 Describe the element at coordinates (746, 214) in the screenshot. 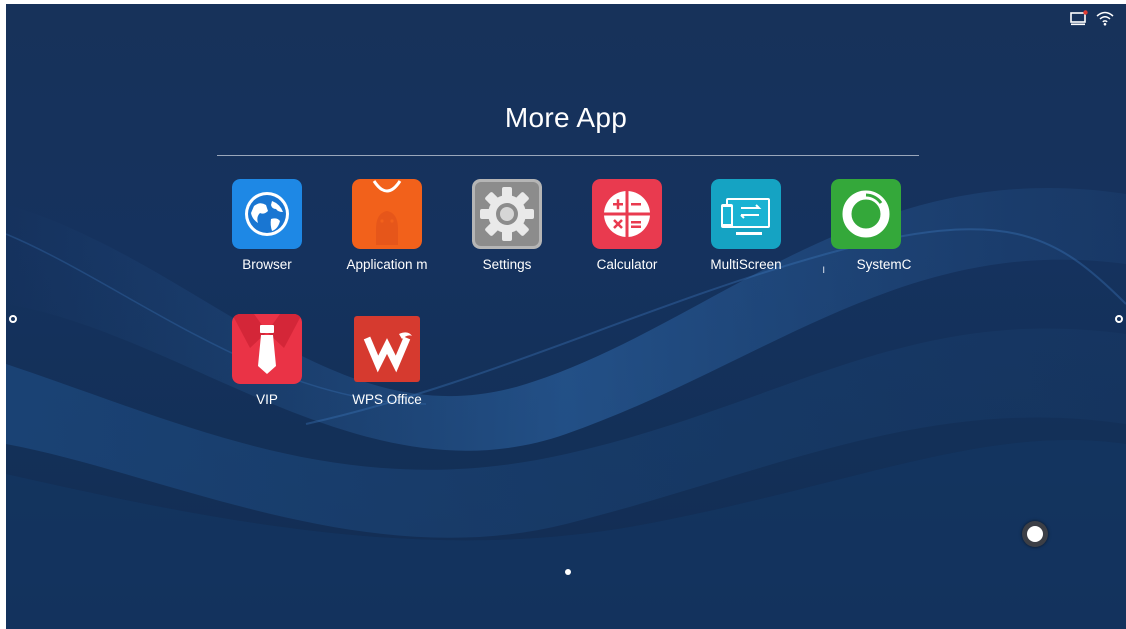

I see `multiscreen-icon` at that location.